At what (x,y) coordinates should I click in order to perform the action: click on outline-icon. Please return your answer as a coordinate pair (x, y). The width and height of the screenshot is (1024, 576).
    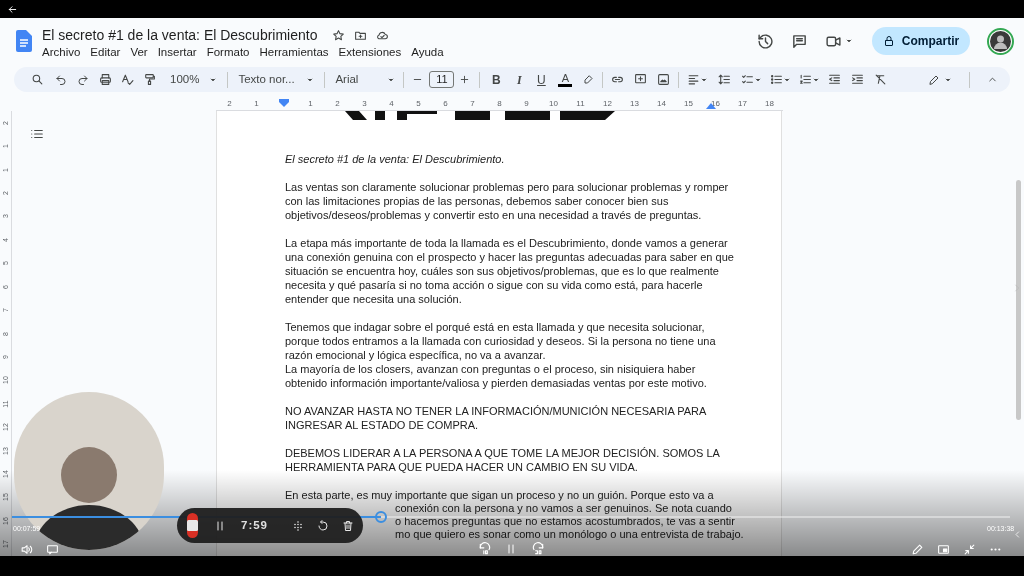
    Looking at the image, I should click on (37, 134).